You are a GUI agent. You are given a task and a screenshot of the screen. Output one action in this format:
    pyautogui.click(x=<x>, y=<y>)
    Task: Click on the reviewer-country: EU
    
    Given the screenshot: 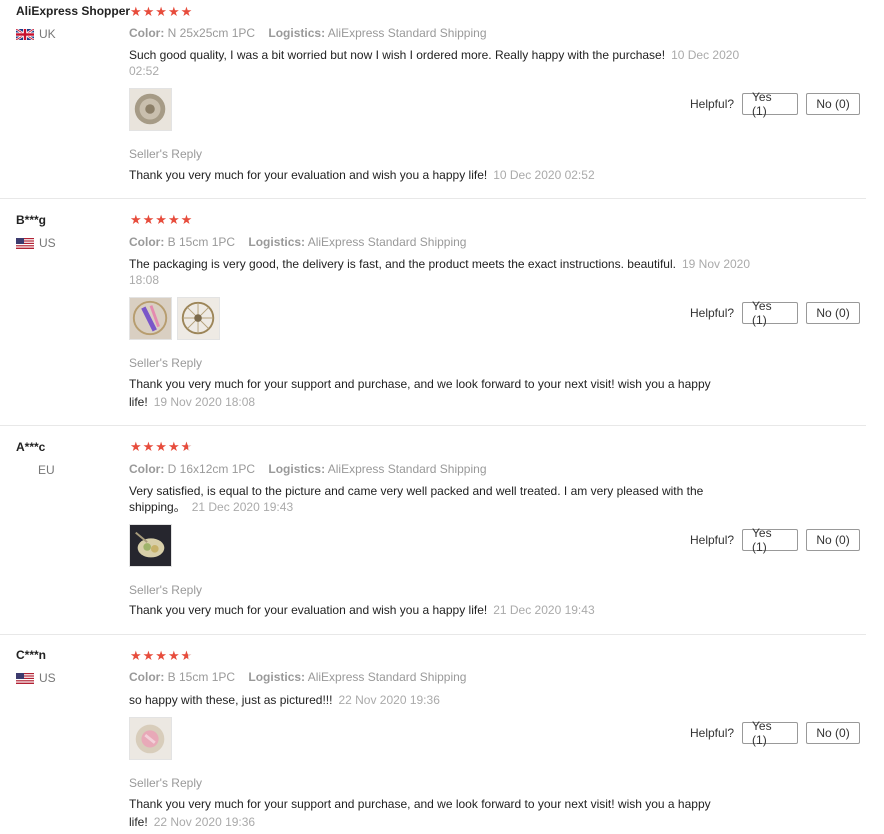 What is the action you would take?
    pyautogui.click(x=46, y=470)
    